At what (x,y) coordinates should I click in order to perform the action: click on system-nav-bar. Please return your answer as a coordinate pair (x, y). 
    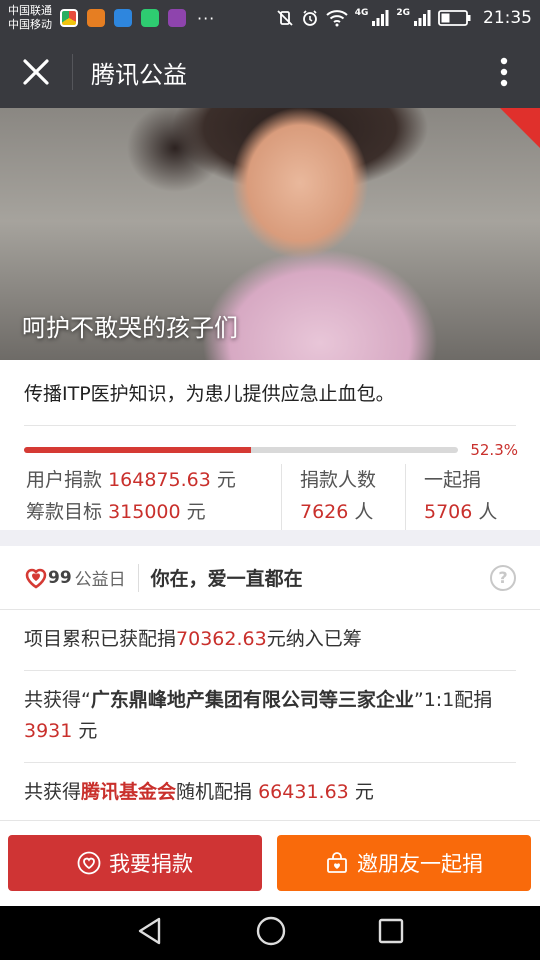
    Looking at the image, I should click on (270, 933).